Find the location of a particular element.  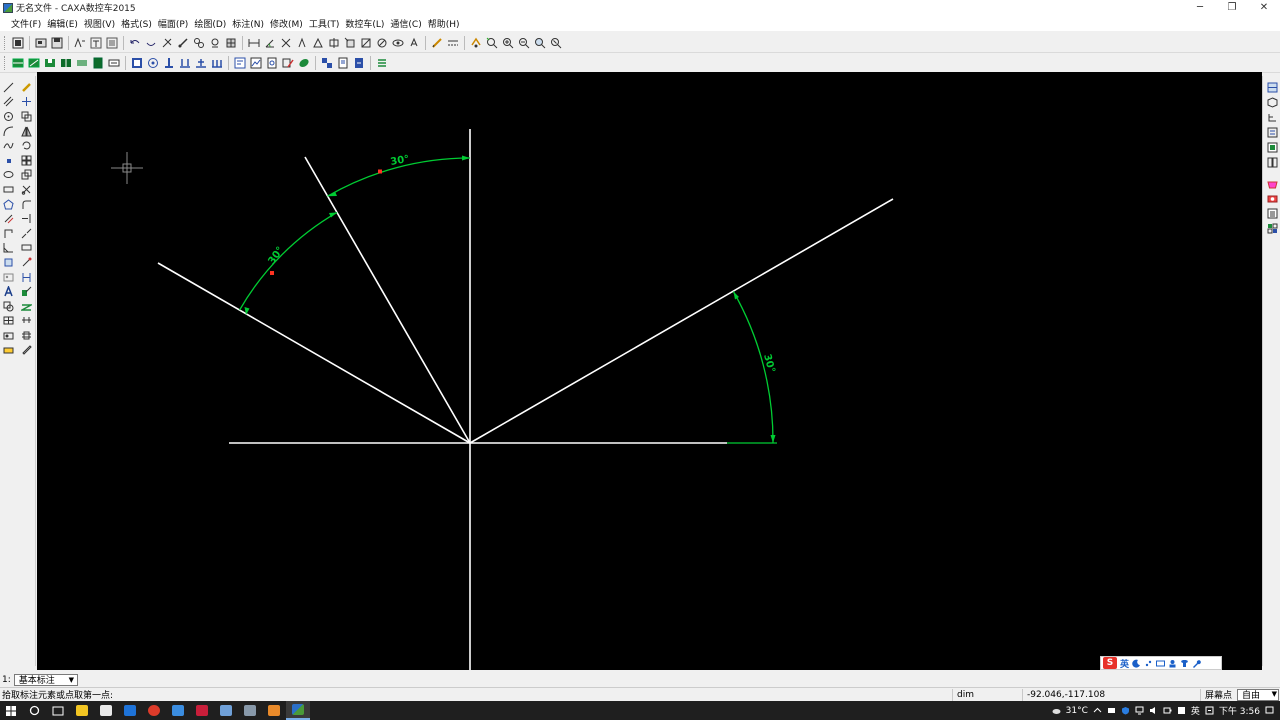

chart-icon is located at coordinates (256, 63).